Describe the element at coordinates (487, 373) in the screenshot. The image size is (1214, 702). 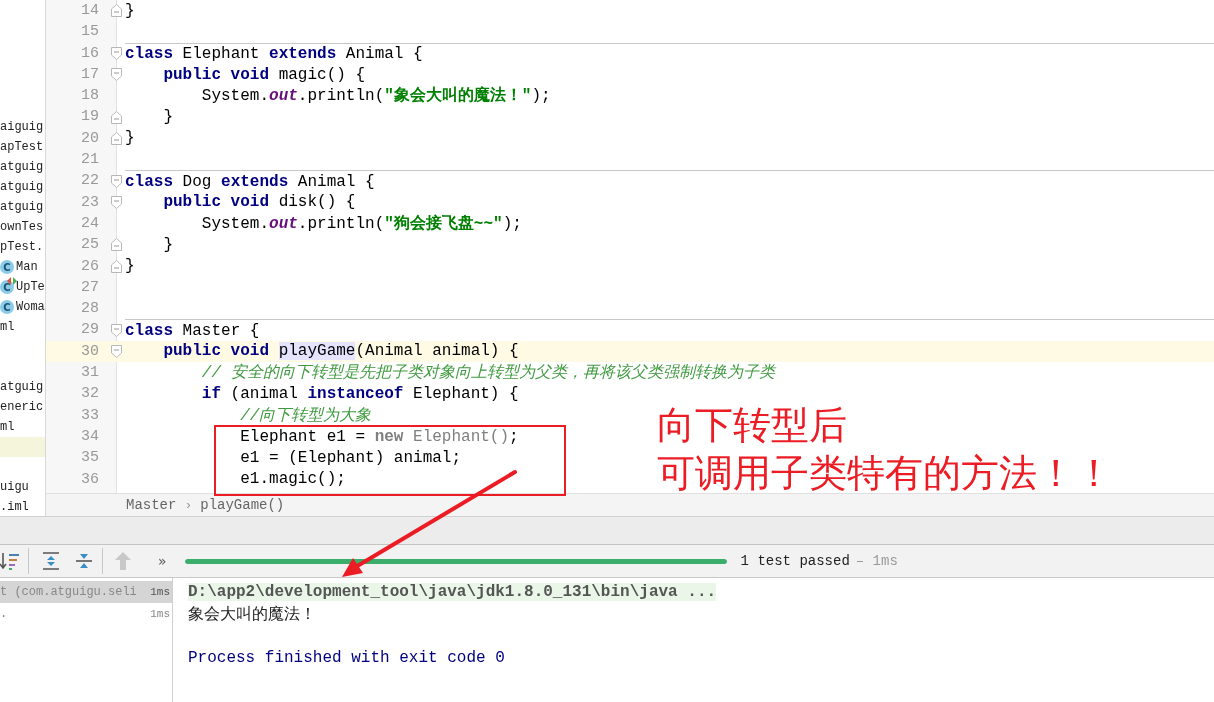
I see `code-line: // 安全的向下转型是先把子类对象向上转型为父类，再将该父类强制转换为子类` at that location.